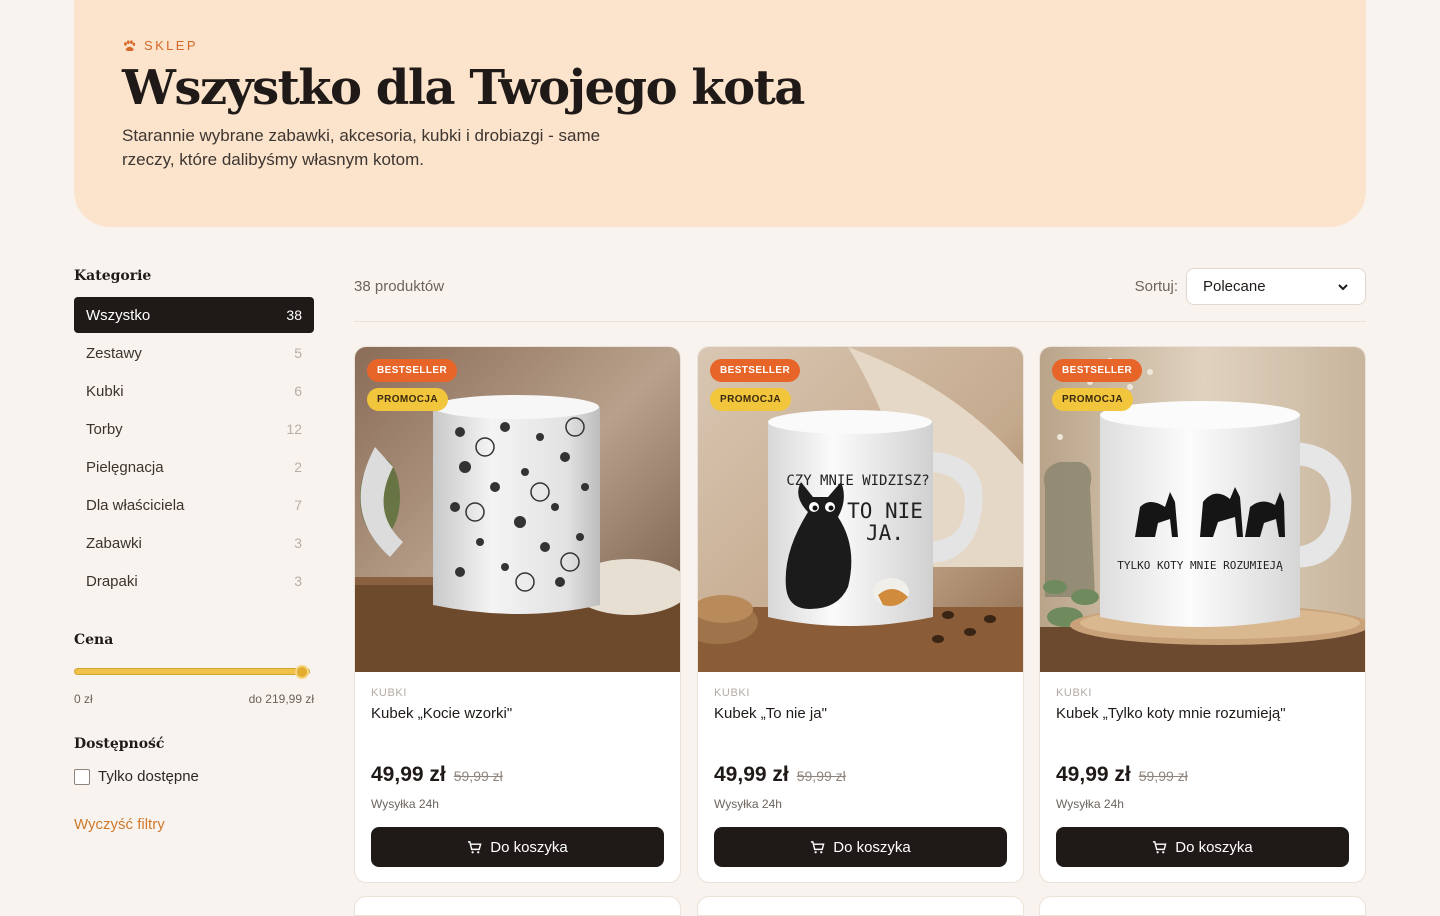 The height and width of the screenshot is (916, 1440). I want to click on hero-eyebrow-text: SKLEP, so click(171, 45).